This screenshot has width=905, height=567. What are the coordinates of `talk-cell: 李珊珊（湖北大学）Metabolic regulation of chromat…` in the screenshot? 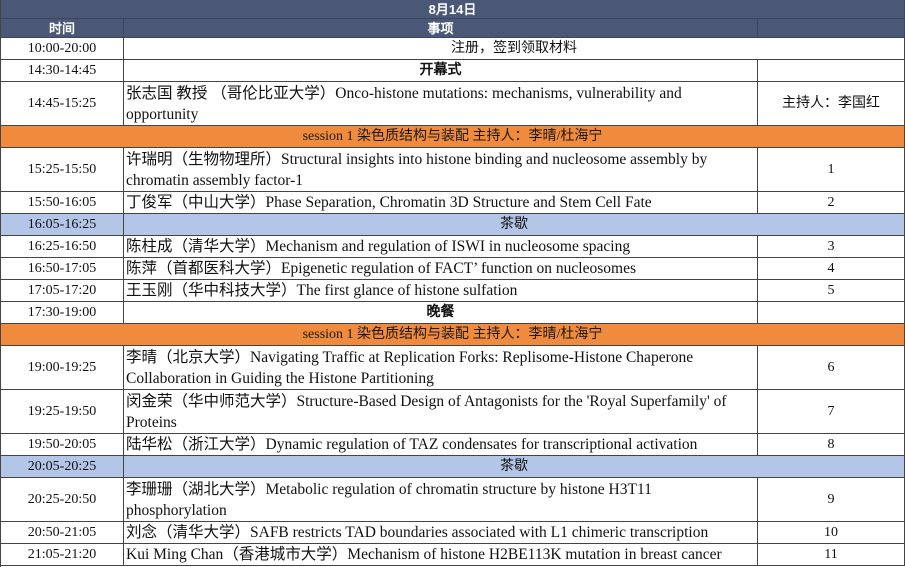 It's located at (441, 499).